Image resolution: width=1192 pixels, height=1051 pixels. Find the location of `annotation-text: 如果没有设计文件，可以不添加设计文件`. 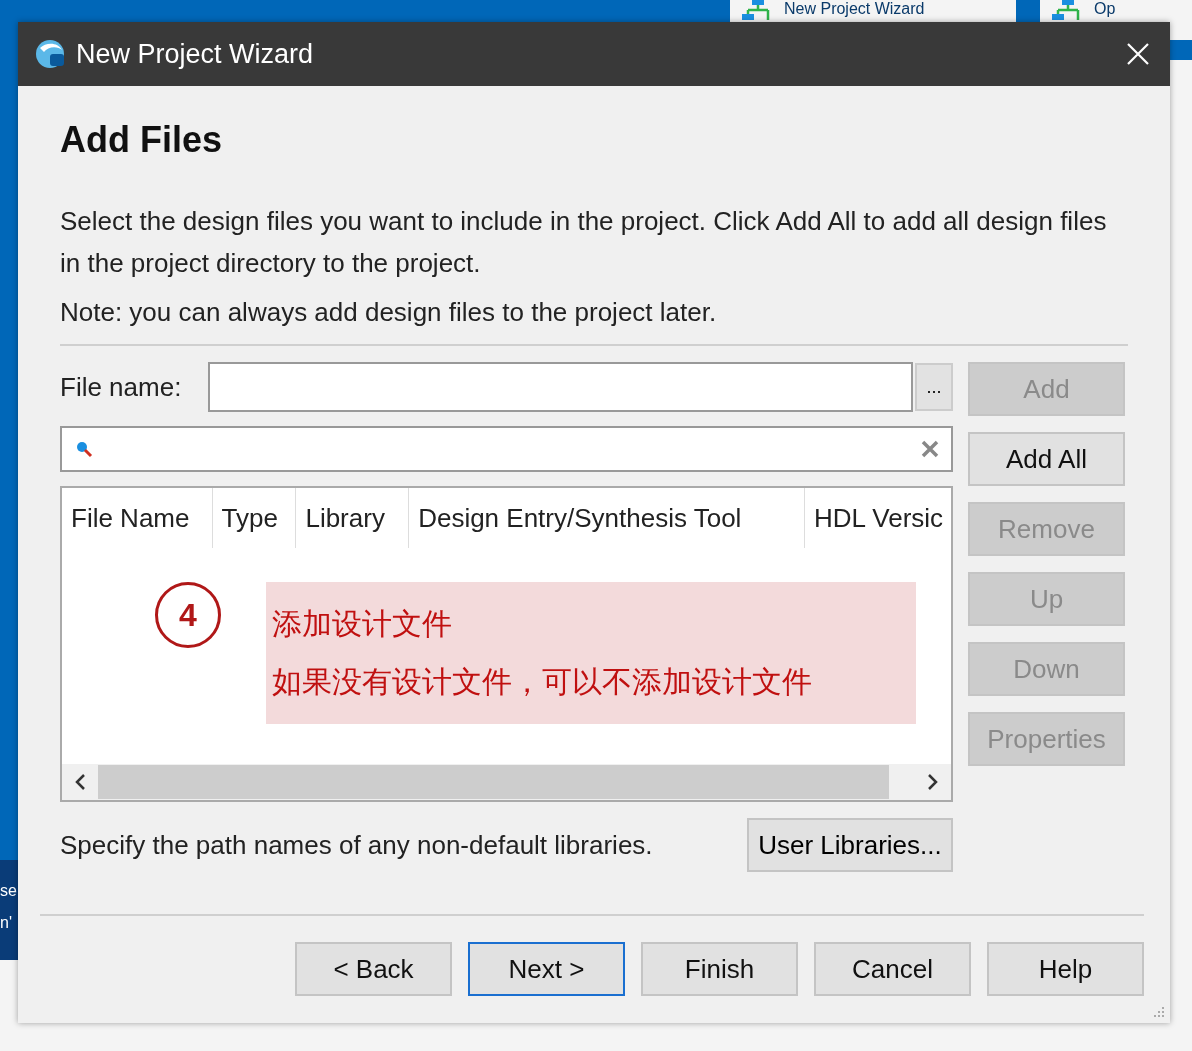

annotation-text: 如果没有设计文件，可以不添加设计文件 is located at coordinates (542, 682).